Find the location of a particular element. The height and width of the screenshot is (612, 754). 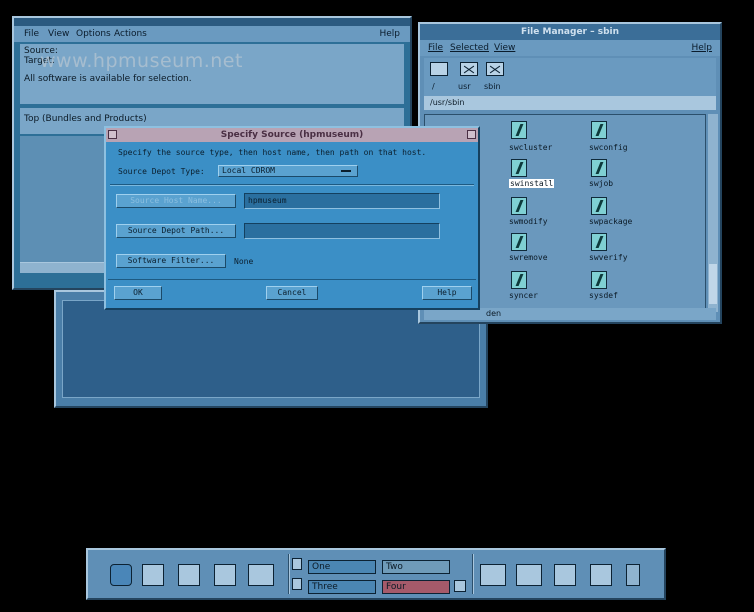

swverify-file-icon is located at coordinates (599, 242).